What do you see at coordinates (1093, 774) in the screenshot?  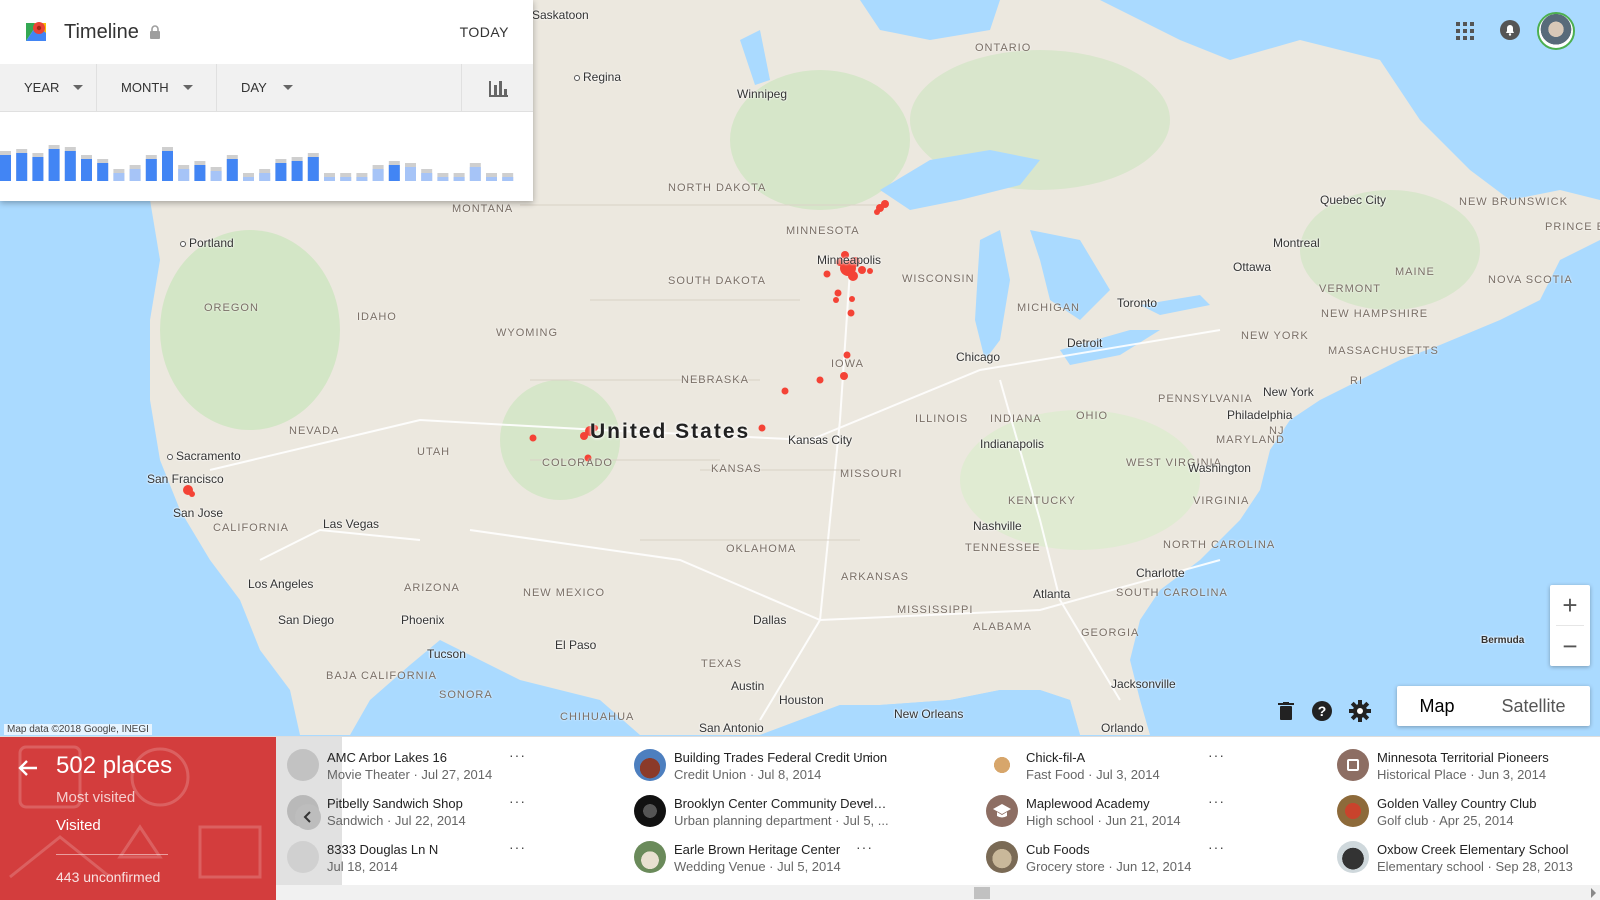 I see `place-meta: Fast Food · Jul 3, 2014` at bounding box center [1093, 774].